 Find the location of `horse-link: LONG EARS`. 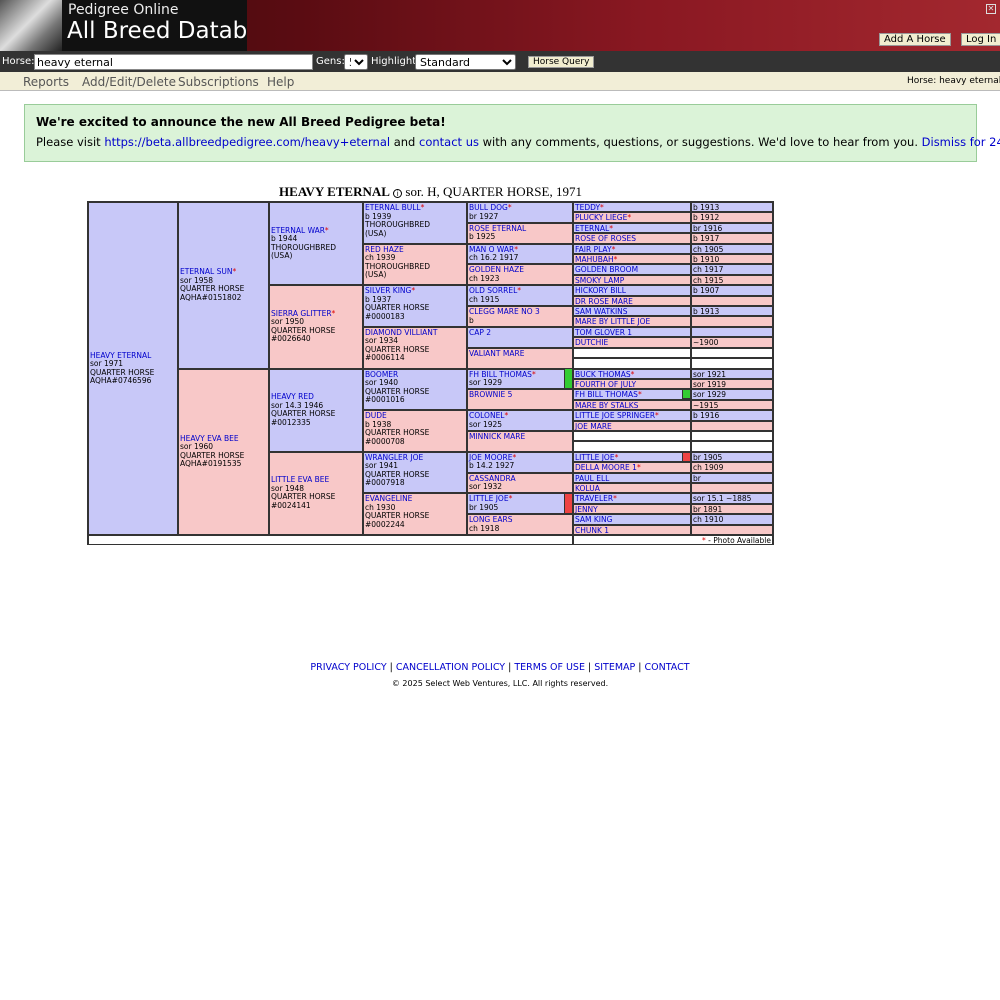

horse-link: LONG EARS is located at coordinates (490, 519).